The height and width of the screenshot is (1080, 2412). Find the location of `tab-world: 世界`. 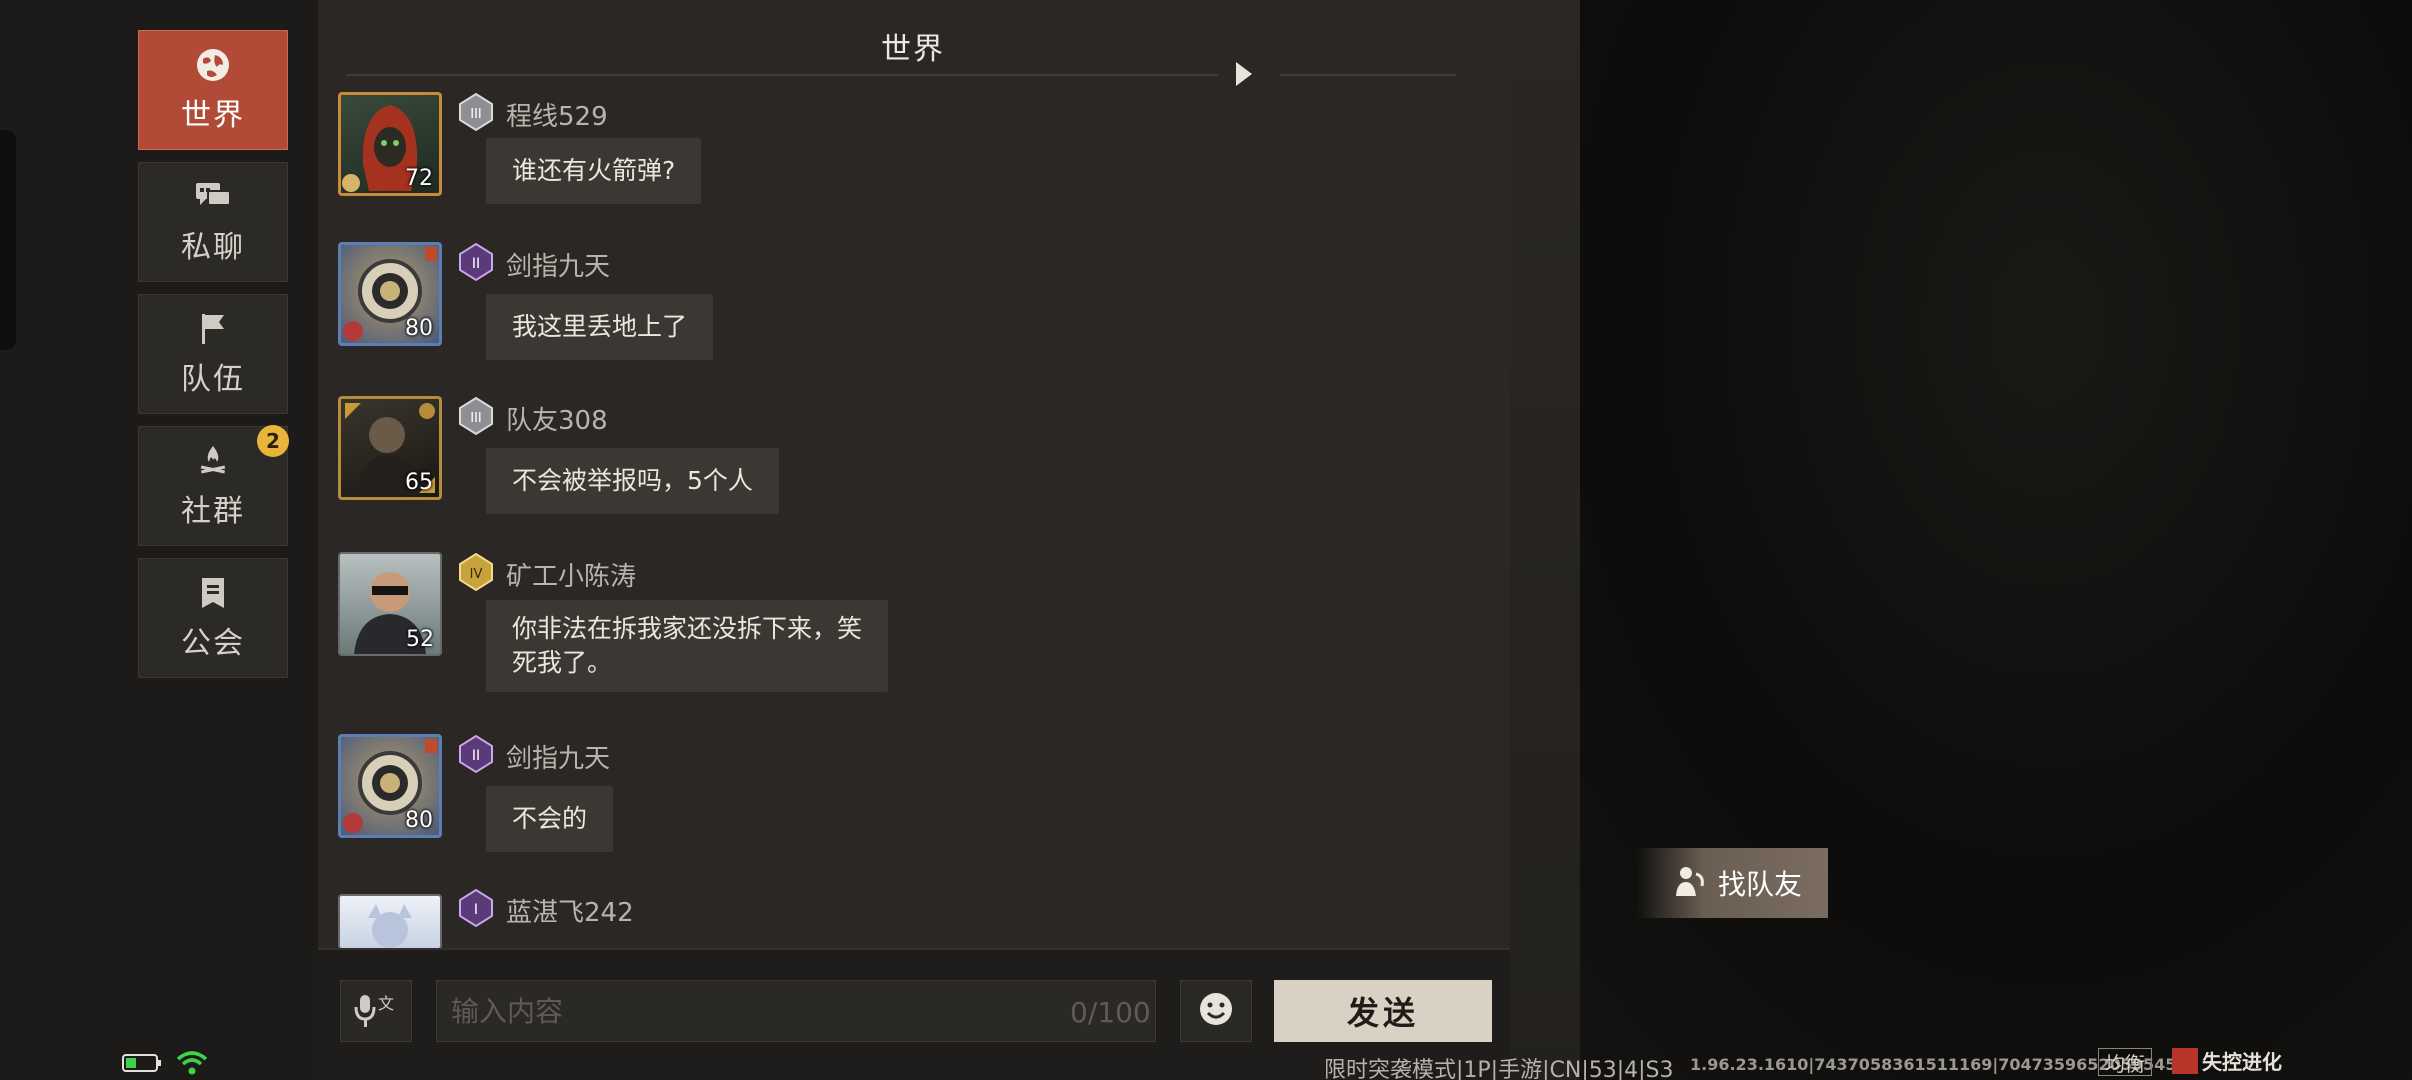

tab-world: 世界 is located at coordinates (213, 90).